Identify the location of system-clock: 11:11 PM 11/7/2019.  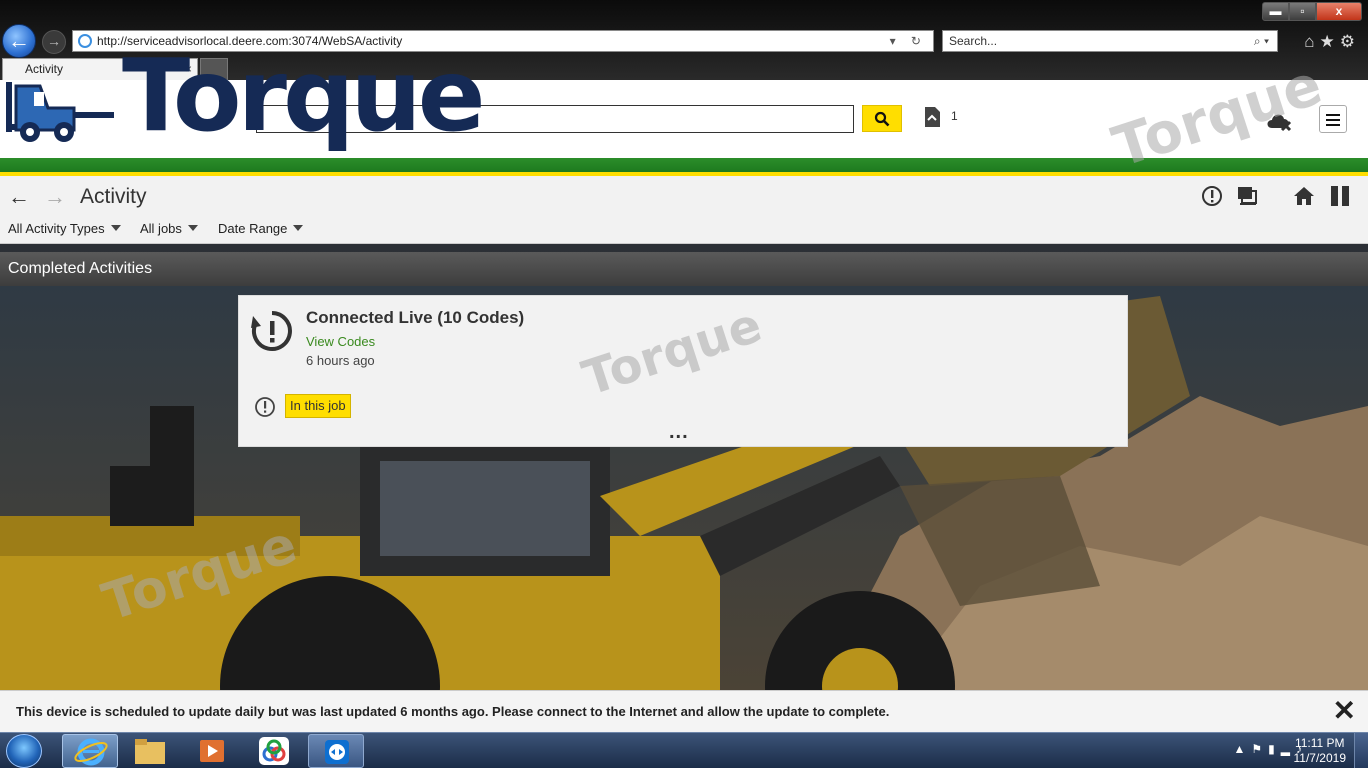
(1320, 751).